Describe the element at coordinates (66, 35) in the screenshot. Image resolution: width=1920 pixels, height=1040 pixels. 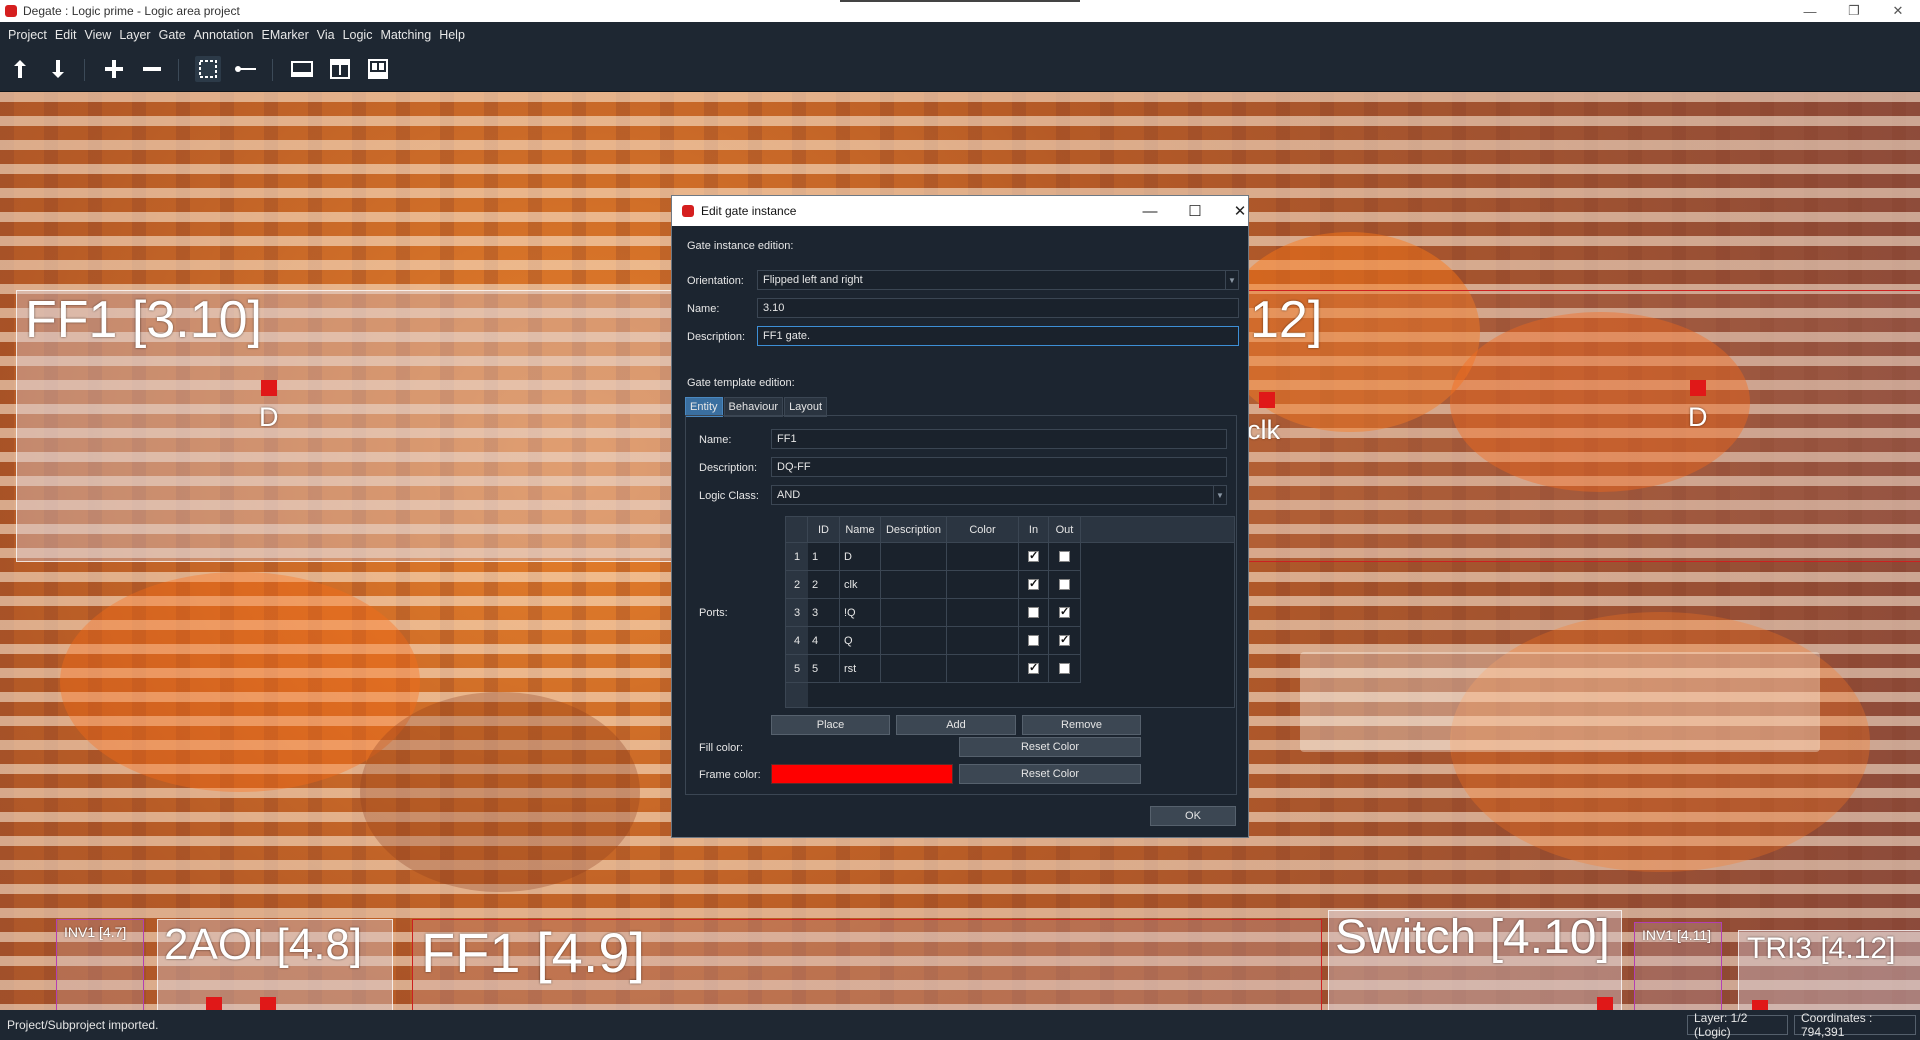
I see `menu-edit: Edit` at that location.